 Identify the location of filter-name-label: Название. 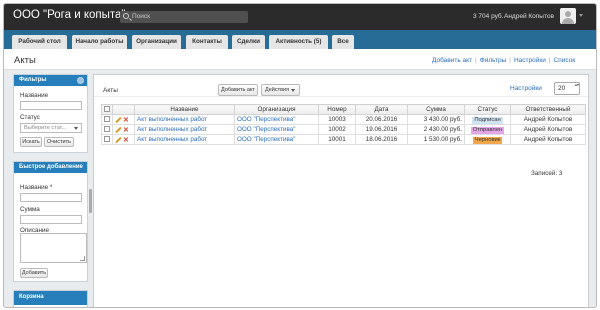
(34, 95).